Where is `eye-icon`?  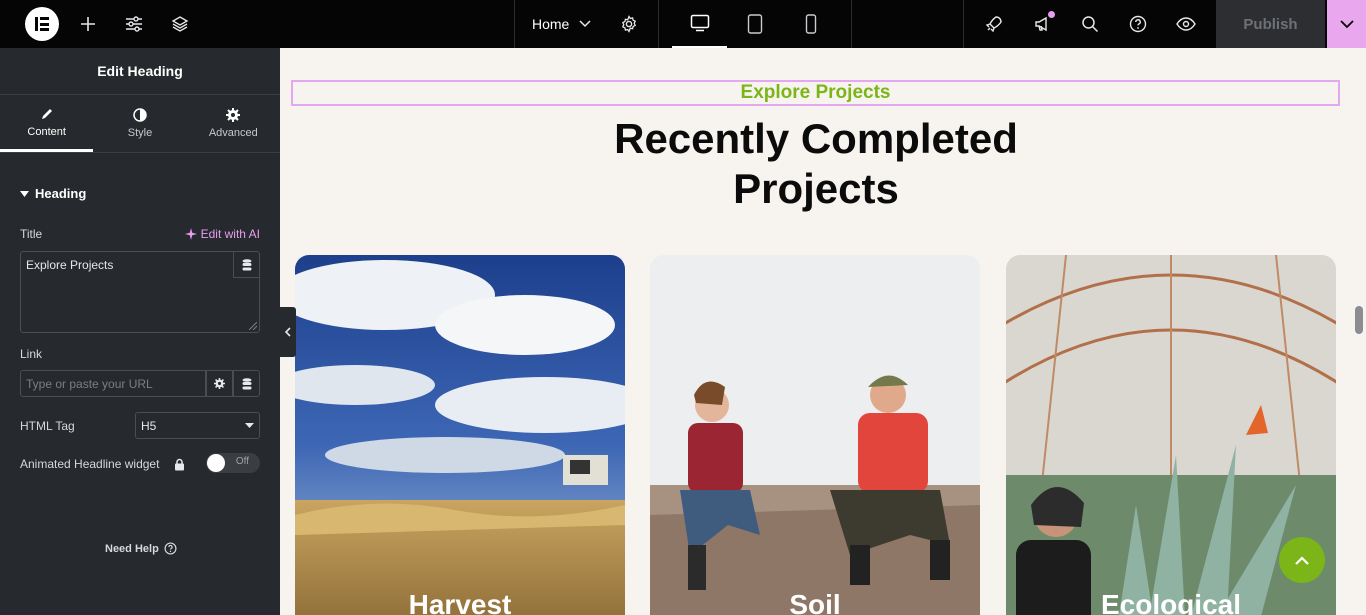 eye-icon is located at coordinates (1186, 24).